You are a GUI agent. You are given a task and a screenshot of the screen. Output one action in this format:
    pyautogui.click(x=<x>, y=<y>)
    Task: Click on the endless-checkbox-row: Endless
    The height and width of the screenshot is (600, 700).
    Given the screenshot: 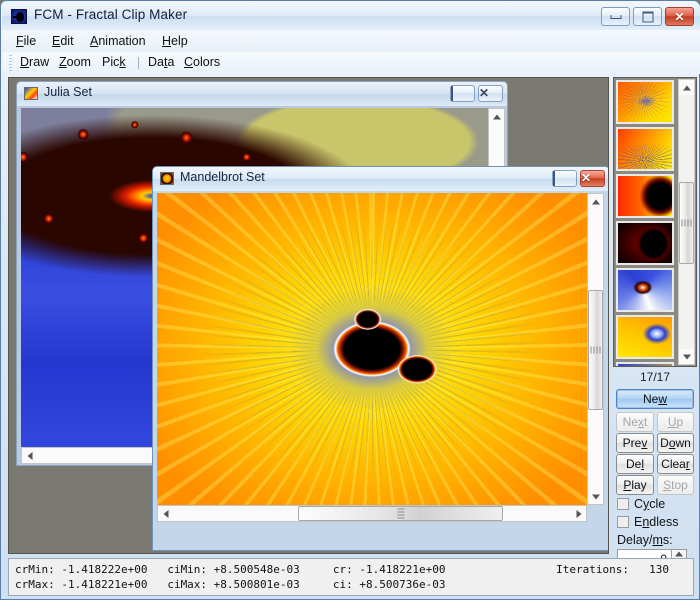 What is the action you would take?
    pyautogui.click(x=647, y=522)
    